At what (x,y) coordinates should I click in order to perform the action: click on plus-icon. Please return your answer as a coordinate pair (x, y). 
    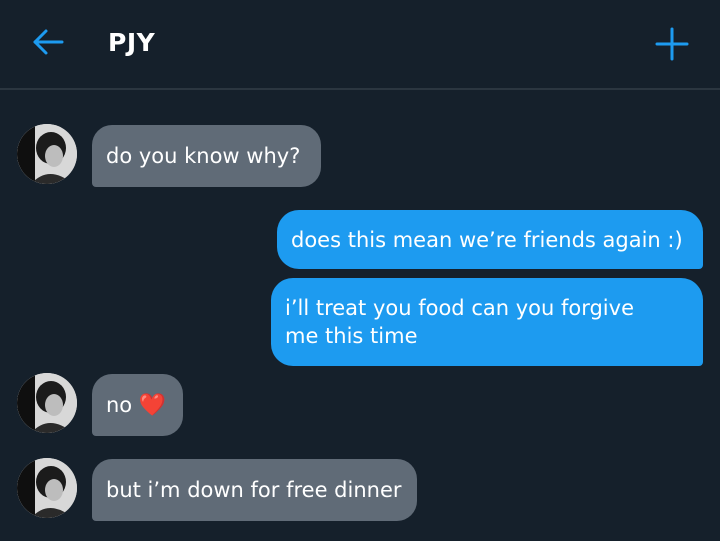
    Looking at the image, I should click on (672, 44).